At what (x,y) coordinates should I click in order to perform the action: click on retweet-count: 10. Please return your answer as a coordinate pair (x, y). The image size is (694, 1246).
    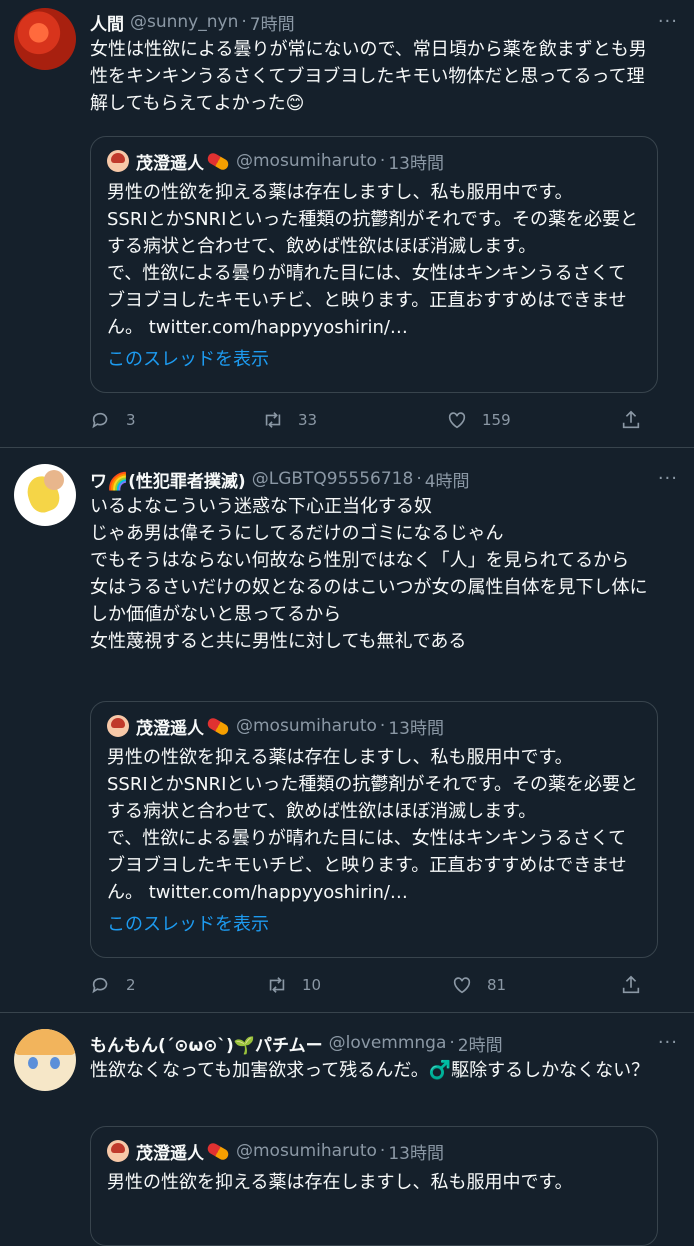
    Looking at the image, I should click on (312, 985).